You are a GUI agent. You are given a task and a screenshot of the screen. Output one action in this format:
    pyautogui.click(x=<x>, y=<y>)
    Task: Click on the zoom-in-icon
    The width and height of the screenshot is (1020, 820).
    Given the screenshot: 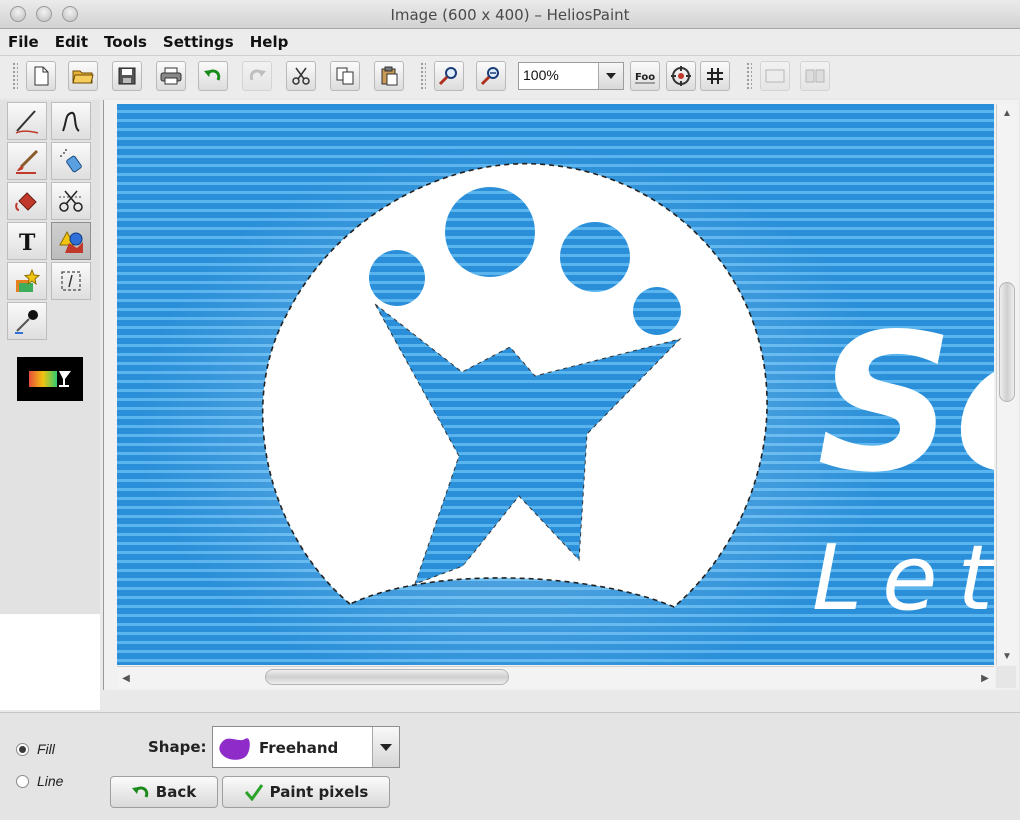 What is the action you would take?
    pyautogui.click(x=447, y=76)
    